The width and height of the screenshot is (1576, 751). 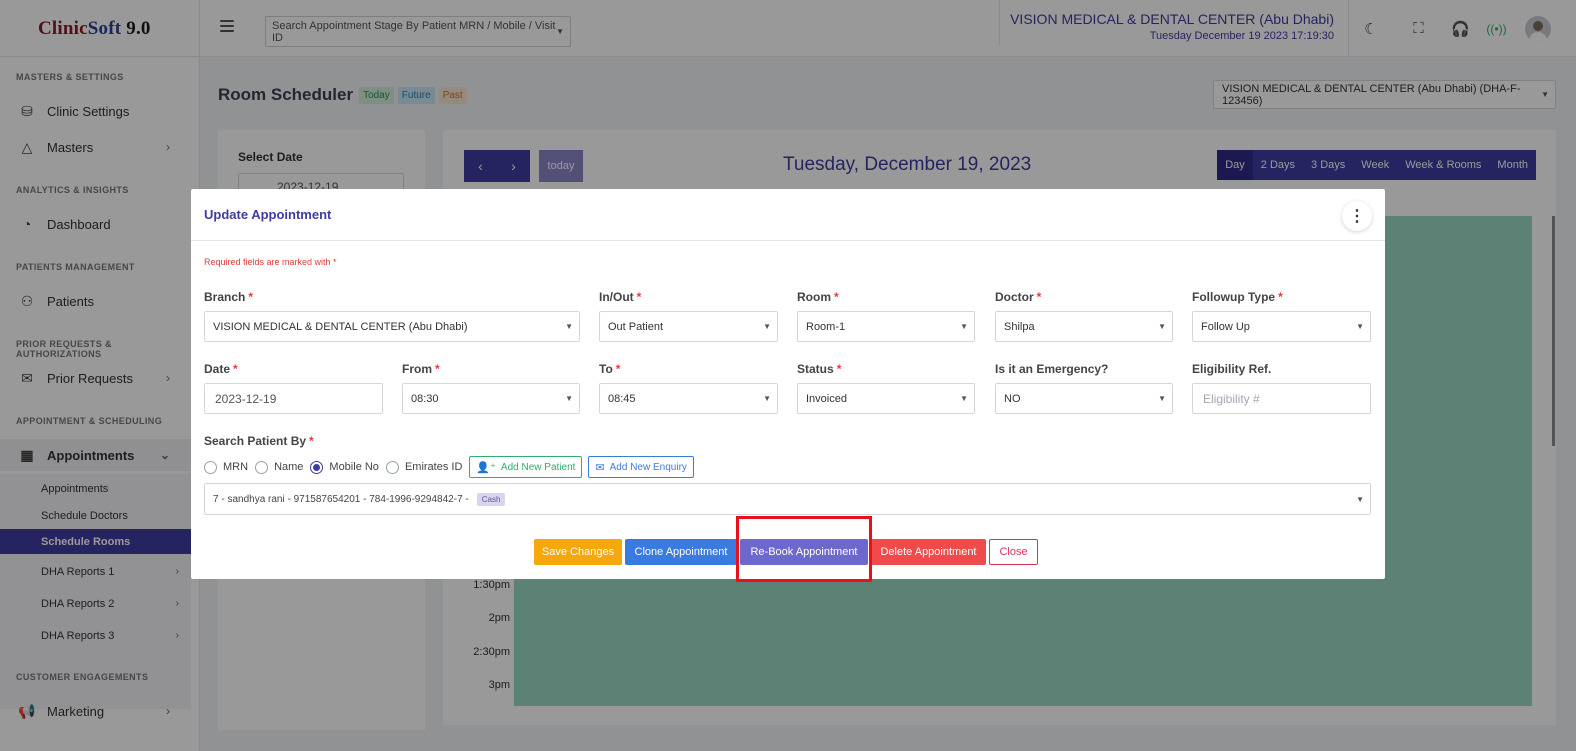 I want to click on doctor-value: Shilpa, so click(x=1019, y=326).